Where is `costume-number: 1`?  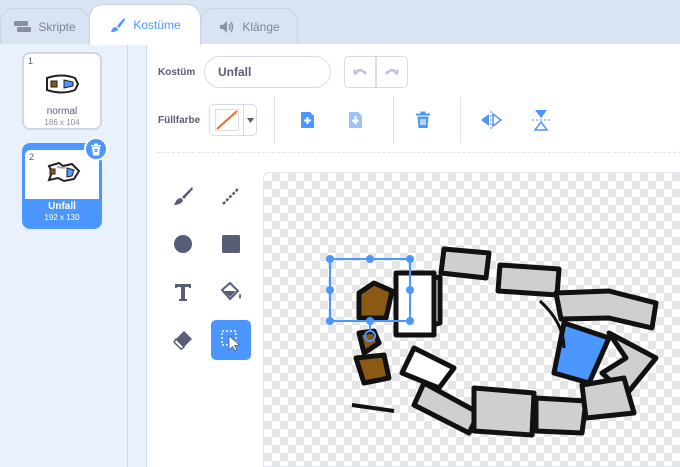 costume-number: 1 is located at coordinates (31, 61).